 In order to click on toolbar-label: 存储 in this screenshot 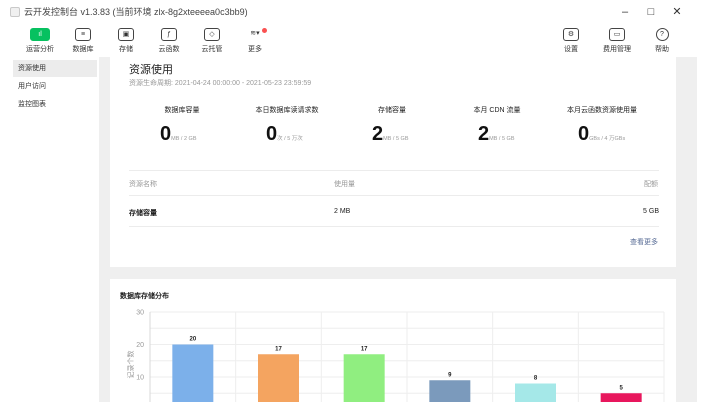, I will do `click(126, 49)`.